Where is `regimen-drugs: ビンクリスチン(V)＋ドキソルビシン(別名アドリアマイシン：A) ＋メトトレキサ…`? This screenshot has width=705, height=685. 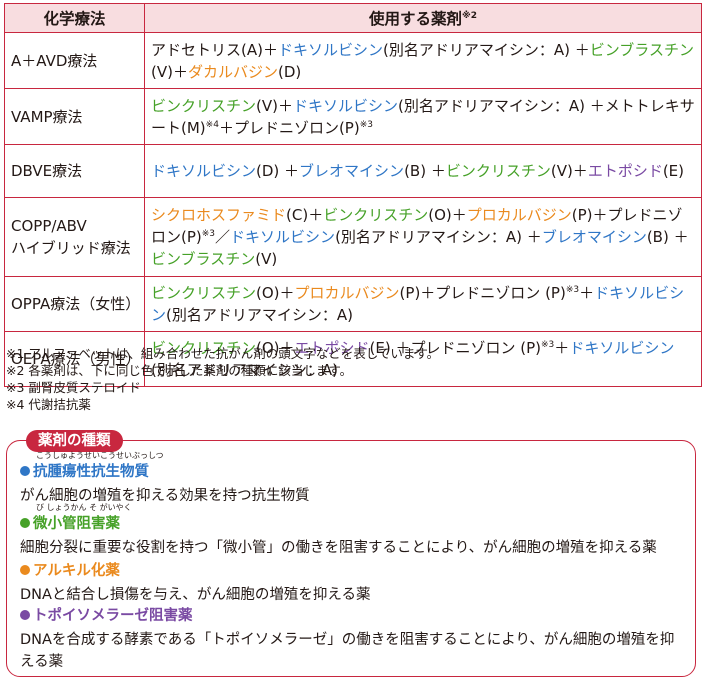
regimen-drugs: ビンクリスチン(V)＋ドキソルビシン(別名アドリアマイシン：A) ＋メトトレキサ… is located at coordinates (423, 116).